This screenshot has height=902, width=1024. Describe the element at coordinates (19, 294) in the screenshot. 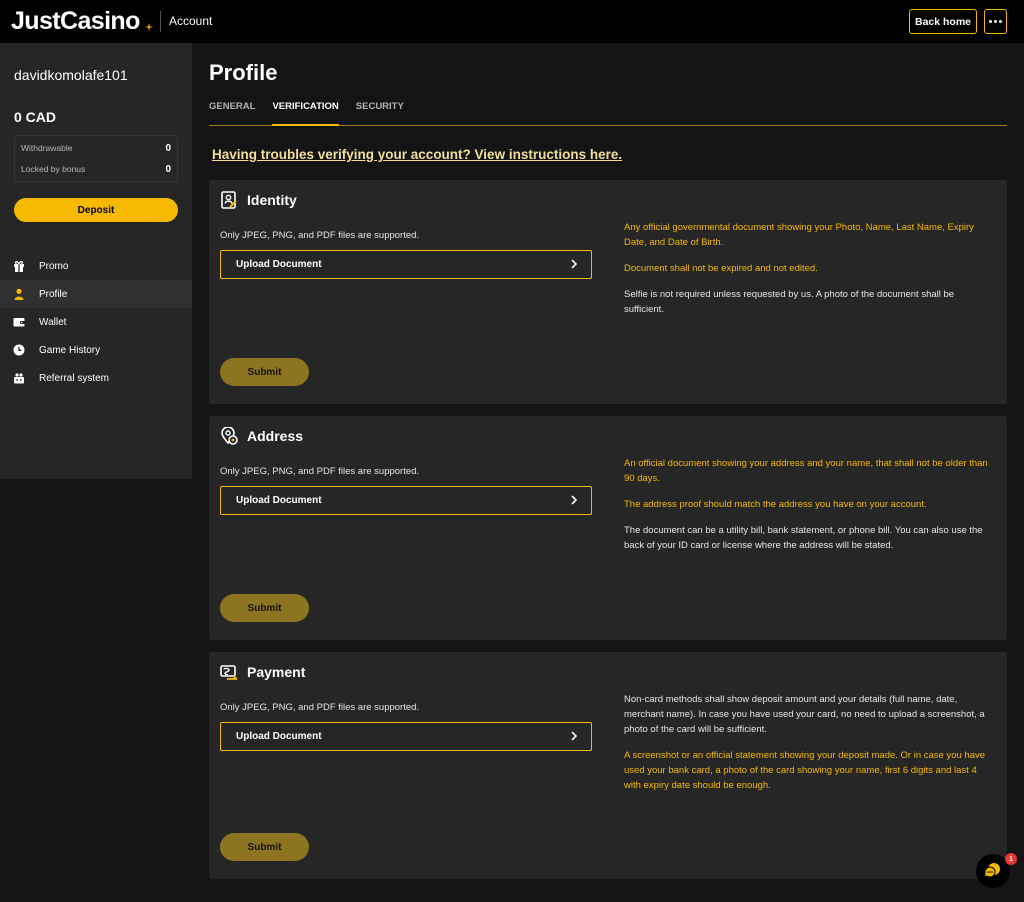

I see `user-icon` at that location.